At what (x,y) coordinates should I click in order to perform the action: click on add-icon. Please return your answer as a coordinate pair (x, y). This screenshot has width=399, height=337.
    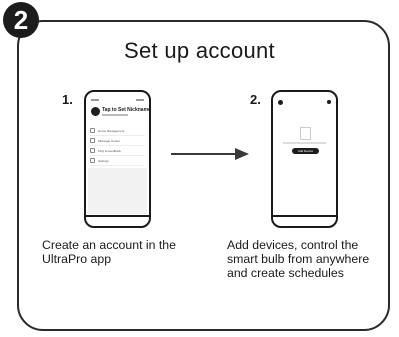
    Looking at the image, I should click on (329, 102).